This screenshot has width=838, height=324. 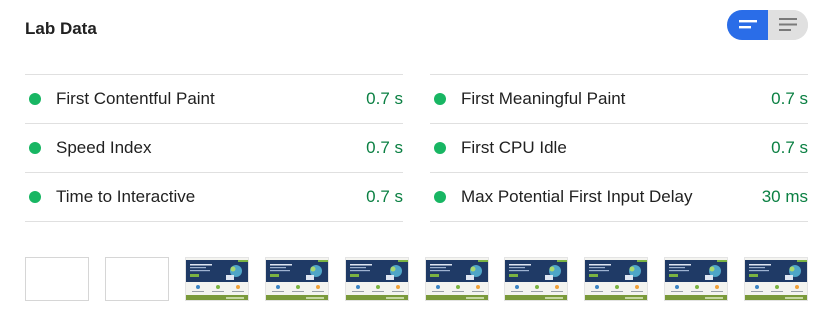 What do you see at coordinates (543, 98) in the screenshot?
I see `metric-label: First Meaningful Paint` at bounding box center [543, 98].